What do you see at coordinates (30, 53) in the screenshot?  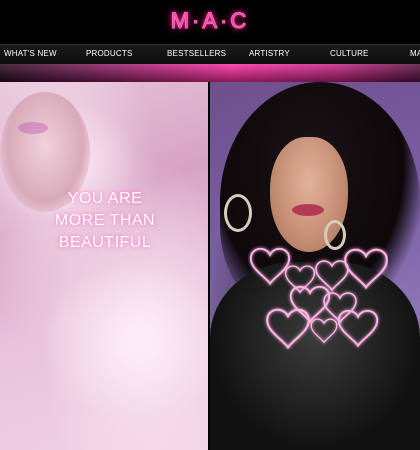 I see `nav-item-whats-new: WHAT'S NEW` at bounding box center [30, 53].